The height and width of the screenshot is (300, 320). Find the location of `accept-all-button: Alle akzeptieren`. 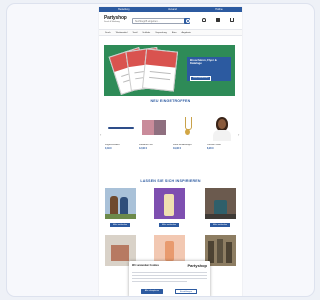

accept-all-button: Alle akzeptieren is located at coordinates (152, 291).